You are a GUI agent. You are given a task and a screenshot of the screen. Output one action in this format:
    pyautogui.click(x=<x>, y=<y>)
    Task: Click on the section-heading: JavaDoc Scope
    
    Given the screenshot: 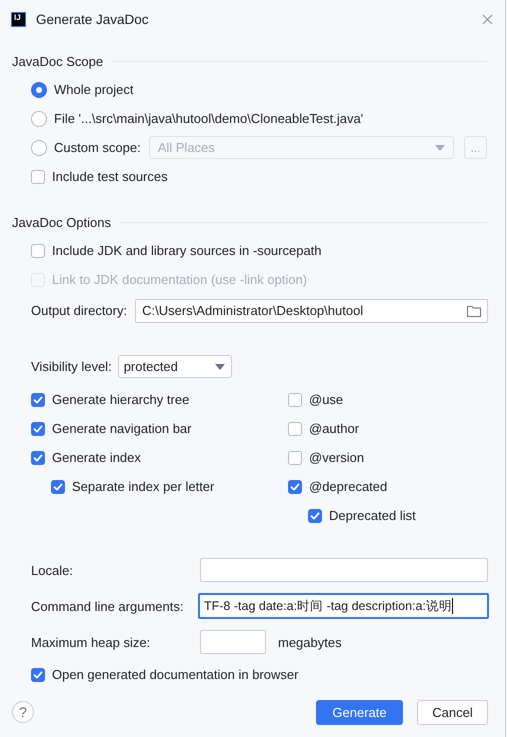 What is the action you would take?
    pyautogui.click(x=58, y=61)
    